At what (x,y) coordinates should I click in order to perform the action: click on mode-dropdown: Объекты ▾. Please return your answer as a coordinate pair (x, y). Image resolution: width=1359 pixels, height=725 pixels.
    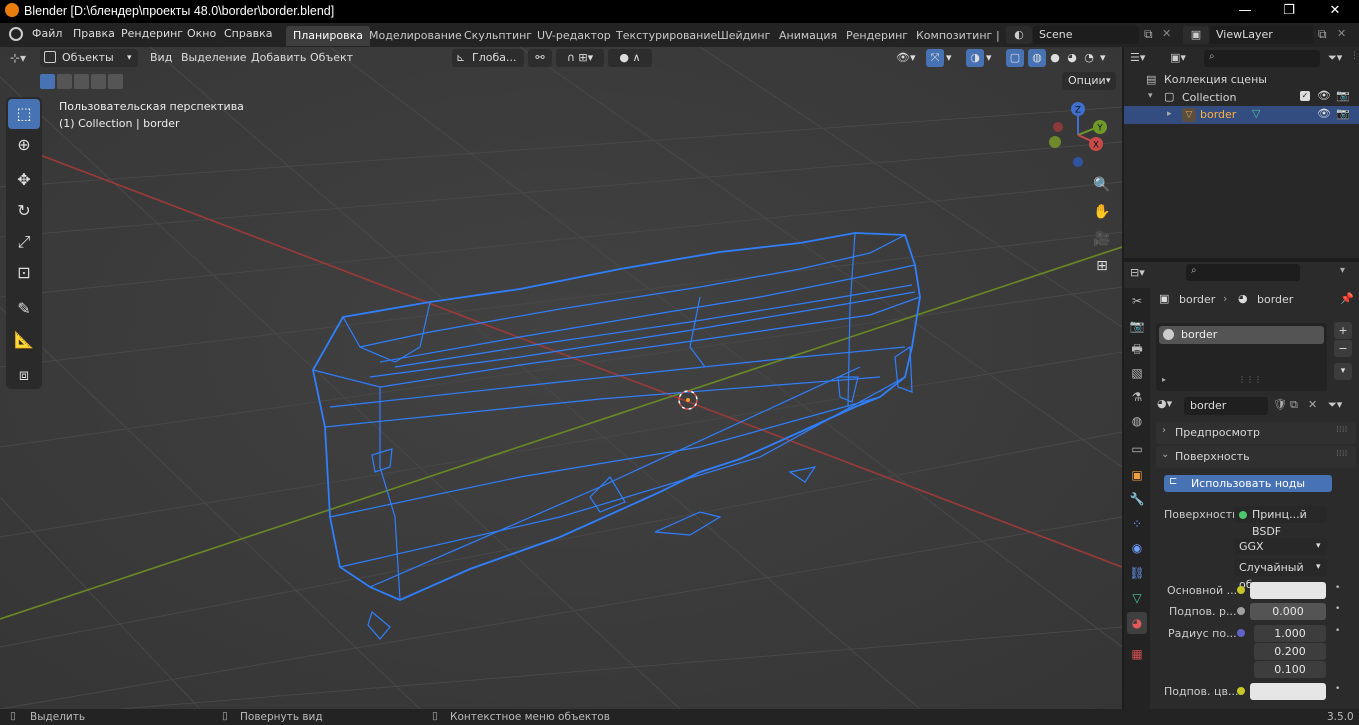
    Looking at the image, I should click on (89, 58).